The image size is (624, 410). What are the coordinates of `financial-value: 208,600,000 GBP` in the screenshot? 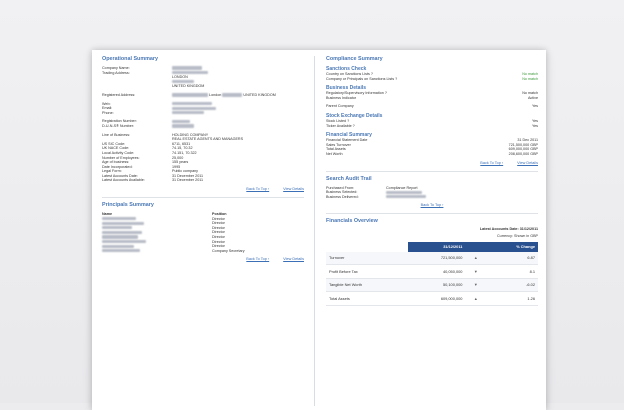 It's located at (523, 153).